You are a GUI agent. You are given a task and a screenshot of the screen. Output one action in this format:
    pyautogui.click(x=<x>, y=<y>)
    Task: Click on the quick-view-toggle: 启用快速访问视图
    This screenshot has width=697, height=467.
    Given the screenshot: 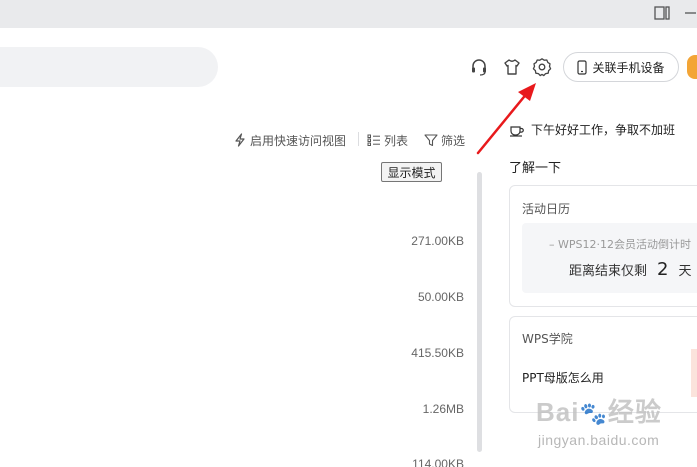 What is the action you would take?
    pyautogui.click(x=289, y=140)
    